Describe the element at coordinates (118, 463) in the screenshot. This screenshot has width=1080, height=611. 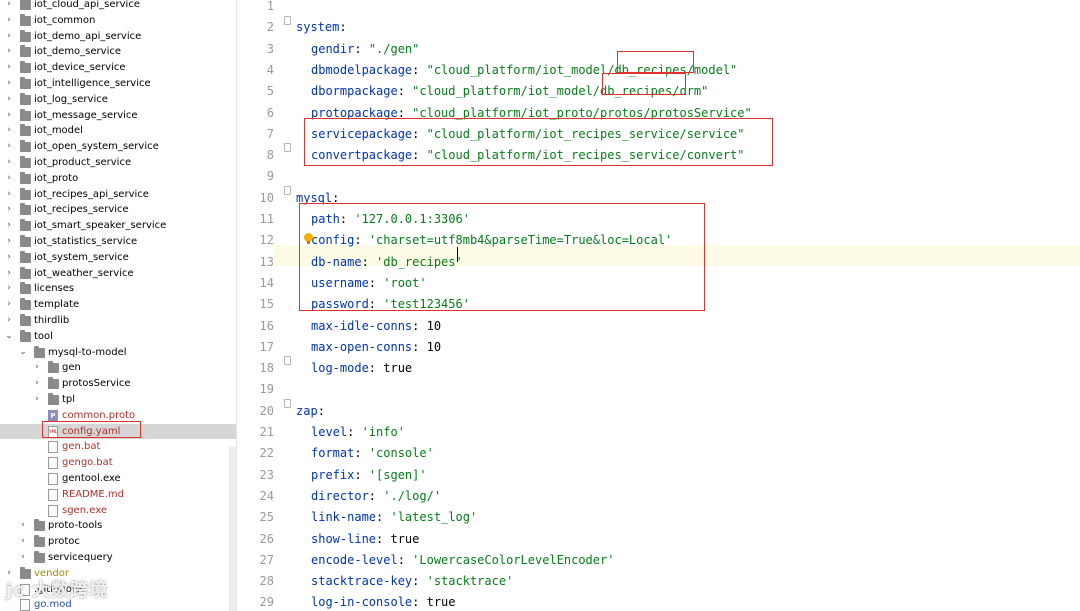
I see `tree-item-gengo-bat: gengo.bat` at that location.